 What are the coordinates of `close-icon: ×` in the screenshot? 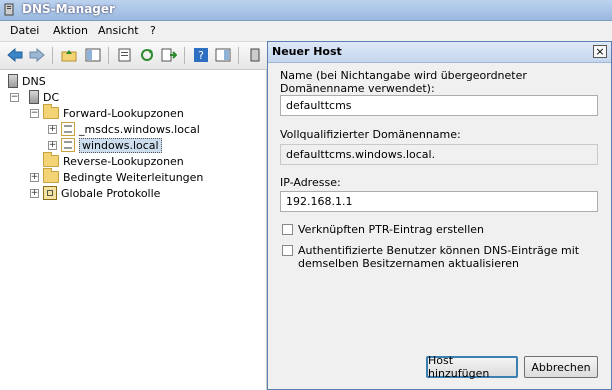 It's located at (600, 51).